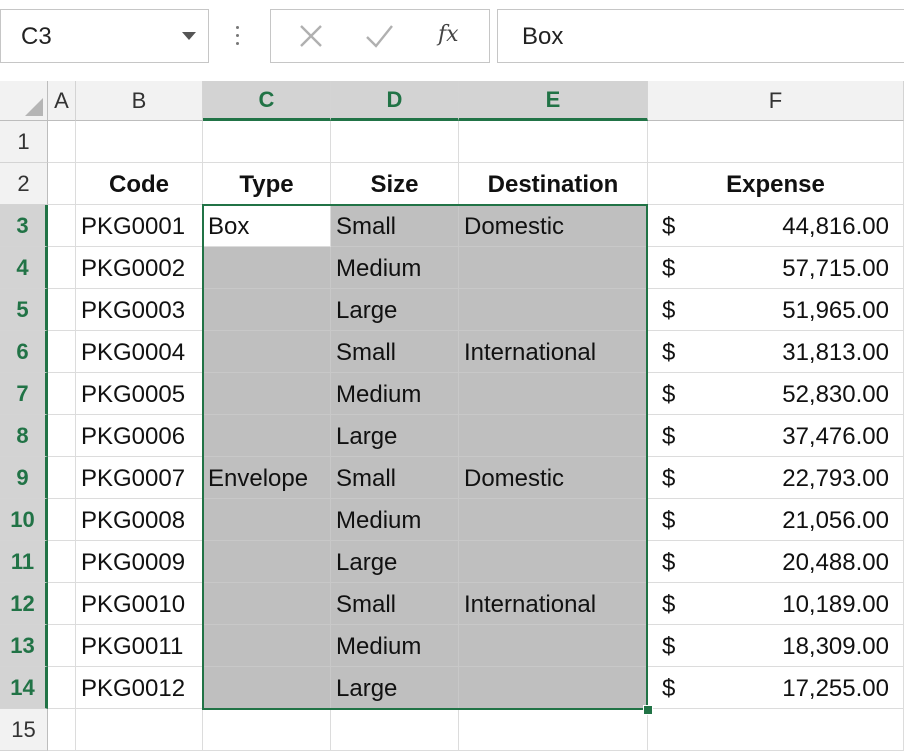 The image size is (904, 751). Describe the element at coordinates (267, 604) in the screenshot. I see `cell-c12` at that location.